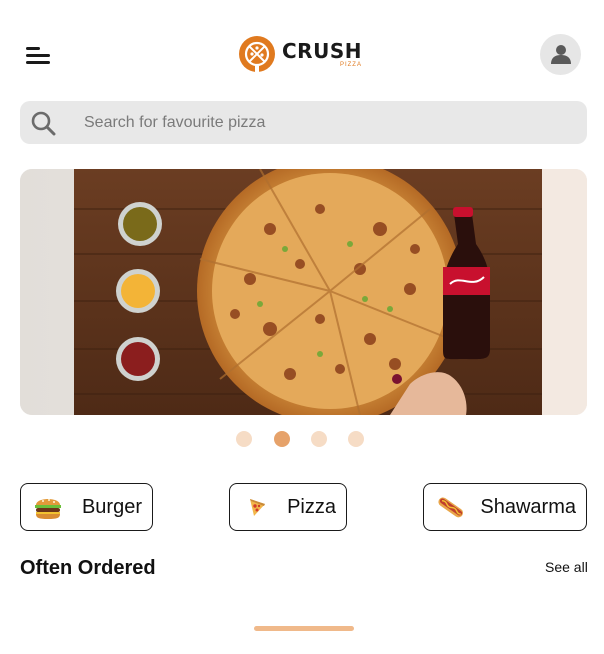  What do you see at coordinates (528, 506) in the screenshot?
I see `category-label-shawarma: Shawarma` at bounding box center [528, 506].